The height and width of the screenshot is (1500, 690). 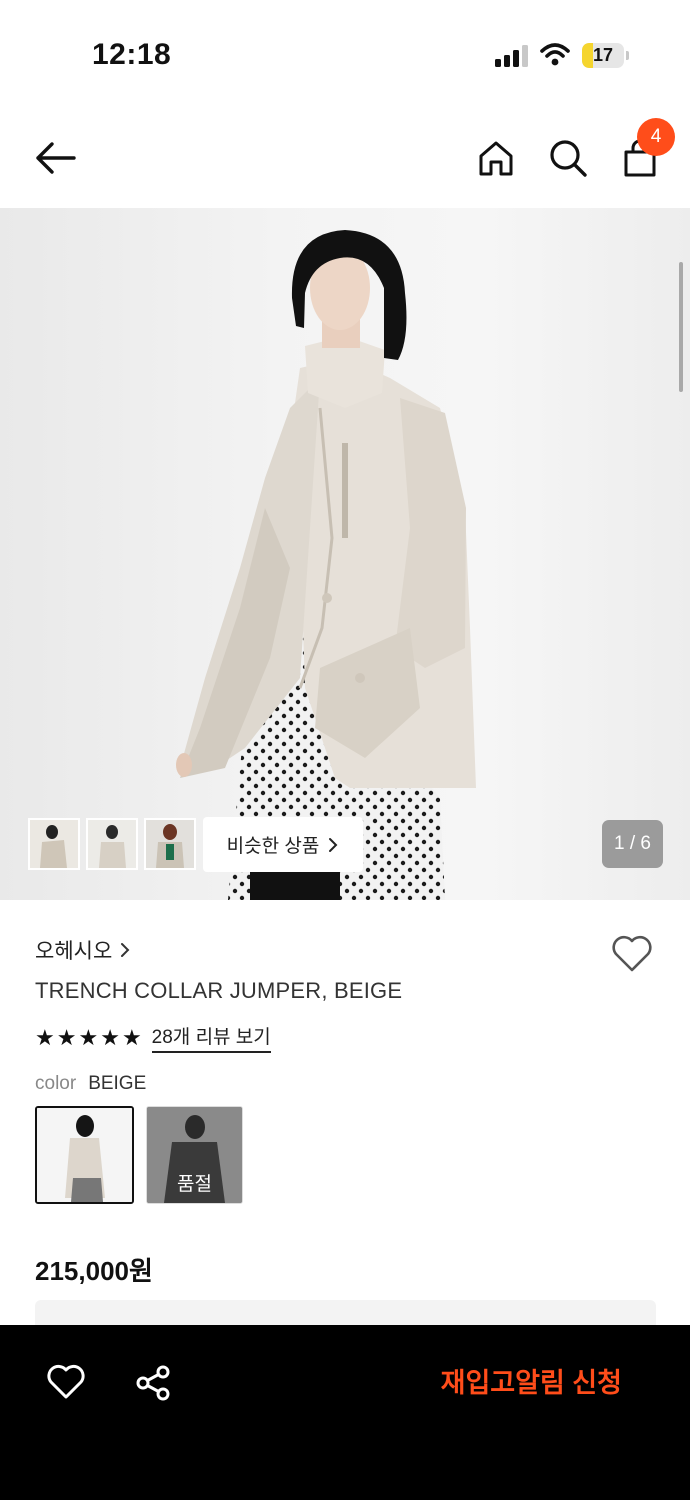 What do you see at coordinates (194, 1155) in the screenshot?
I see `color-swatch-black: 품절` at bounding box center [194, 1155].